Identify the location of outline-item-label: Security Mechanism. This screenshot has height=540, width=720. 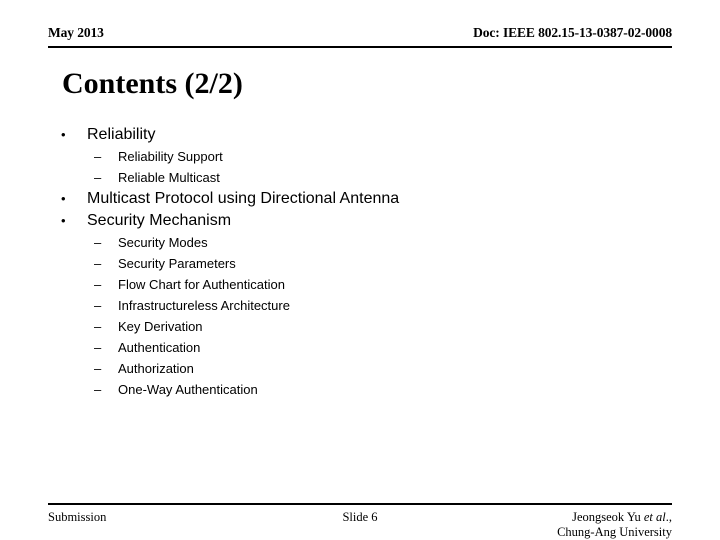
(159, 220).